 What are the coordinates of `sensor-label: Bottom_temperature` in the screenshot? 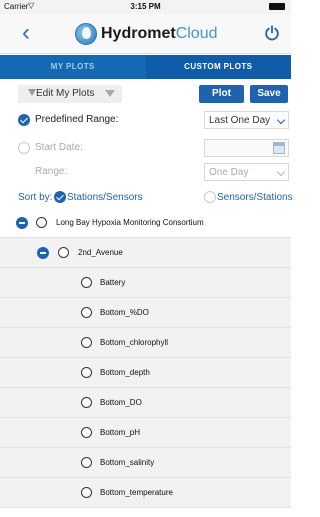 It's located at (136, 492).